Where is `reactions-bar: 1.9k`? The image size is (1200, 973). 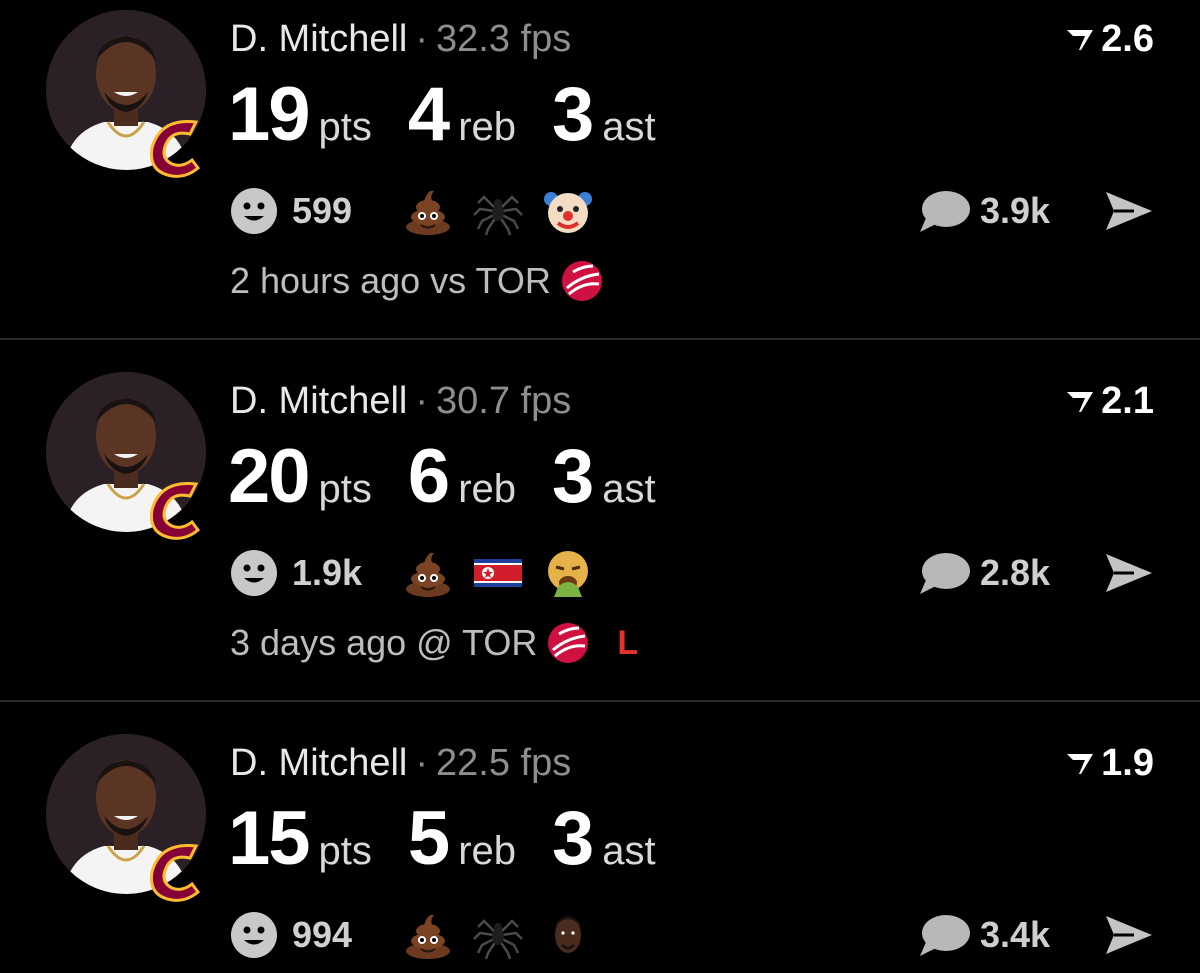 reactions-bar: 1.9k is located at coordinates (412, 573).